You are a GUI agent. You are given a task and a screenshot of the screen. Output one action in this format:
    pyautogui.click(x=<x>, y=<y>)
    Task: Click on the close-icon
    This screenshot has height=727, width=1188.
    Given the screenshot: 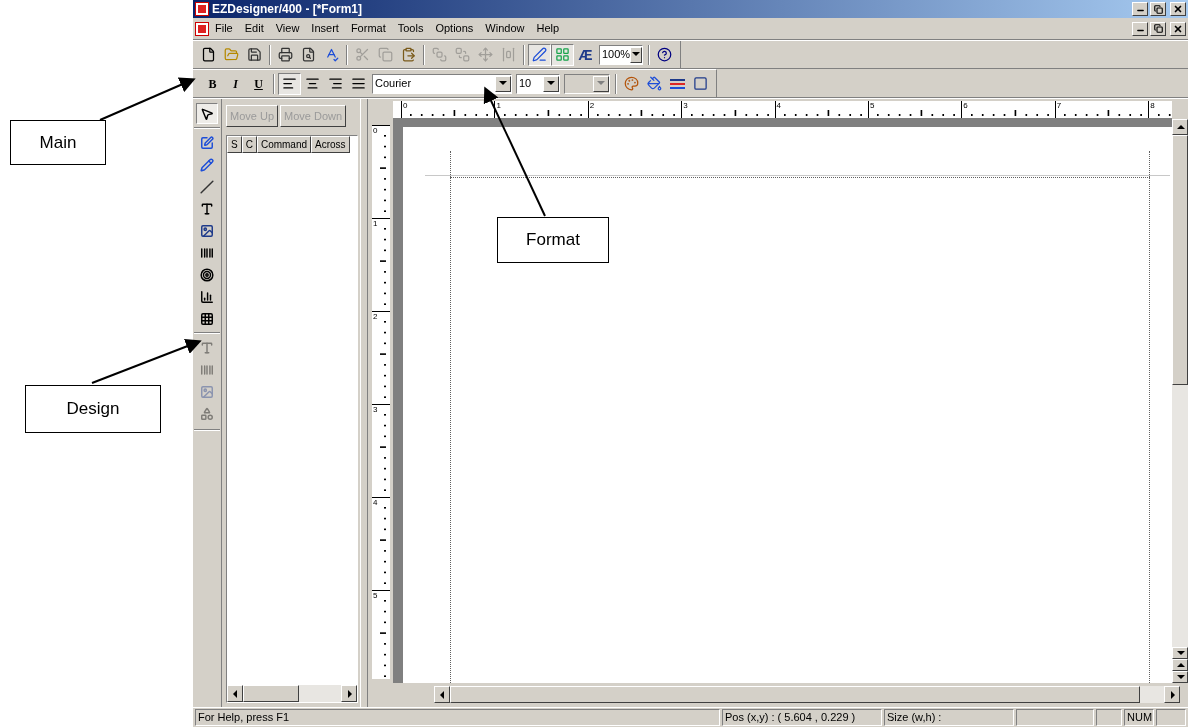 What is the action you would take?
    pyautogui.click(x=1178, y=9)
    